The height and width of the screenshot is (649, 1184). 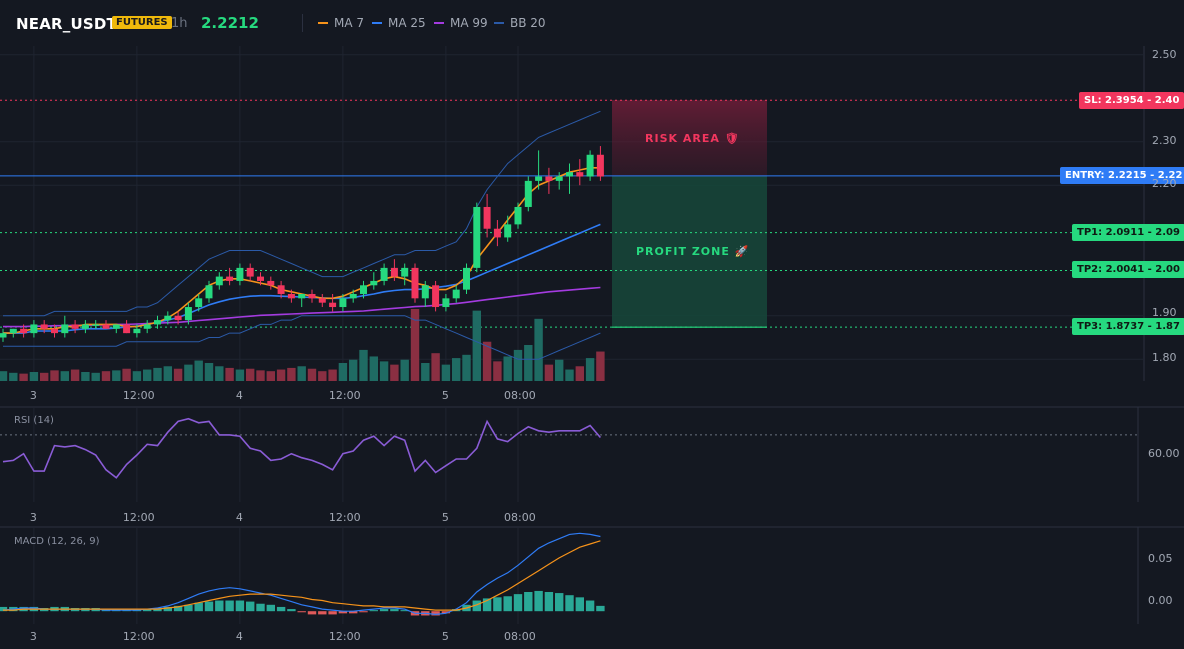 I want to click on legend-ma99: MA 99, so click(x=461, y=23).